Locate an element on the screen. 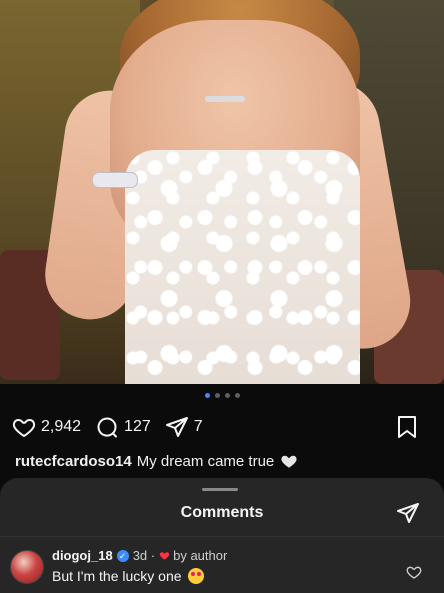  comment-like-heart-icon is located at coordinates (414, 572).